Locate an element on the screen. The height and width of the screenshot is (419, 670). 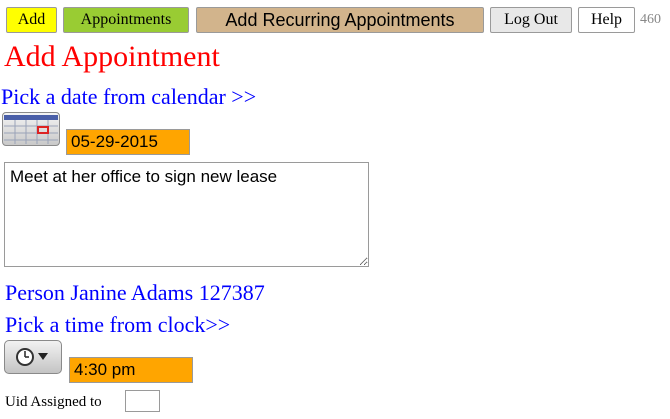
notes-textarea: Meet at her office to sign new lease is located at coordinates (186, 214).